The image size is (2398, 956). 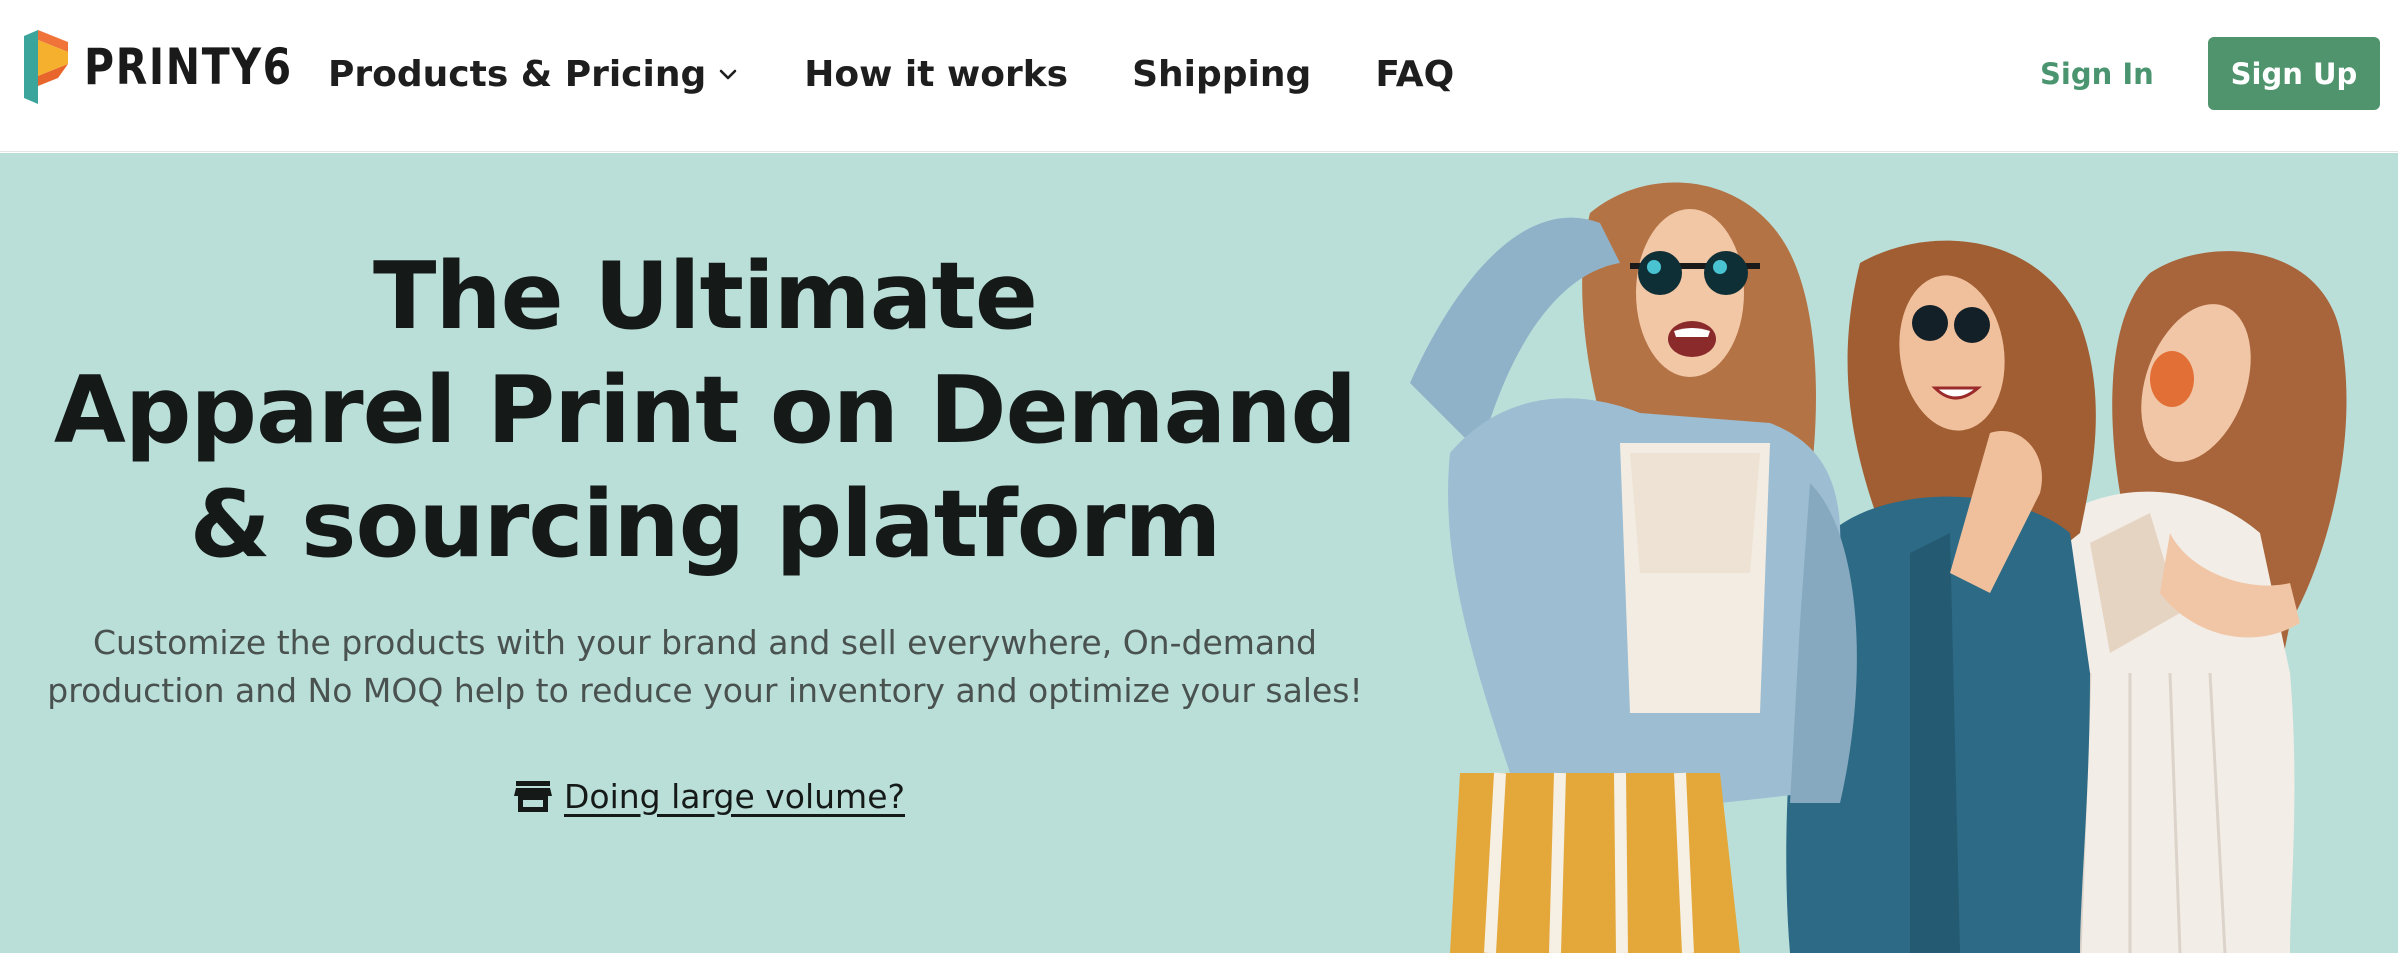 I want to click on nav-how-it-works-label: How it works, so click(x=936, y=74).